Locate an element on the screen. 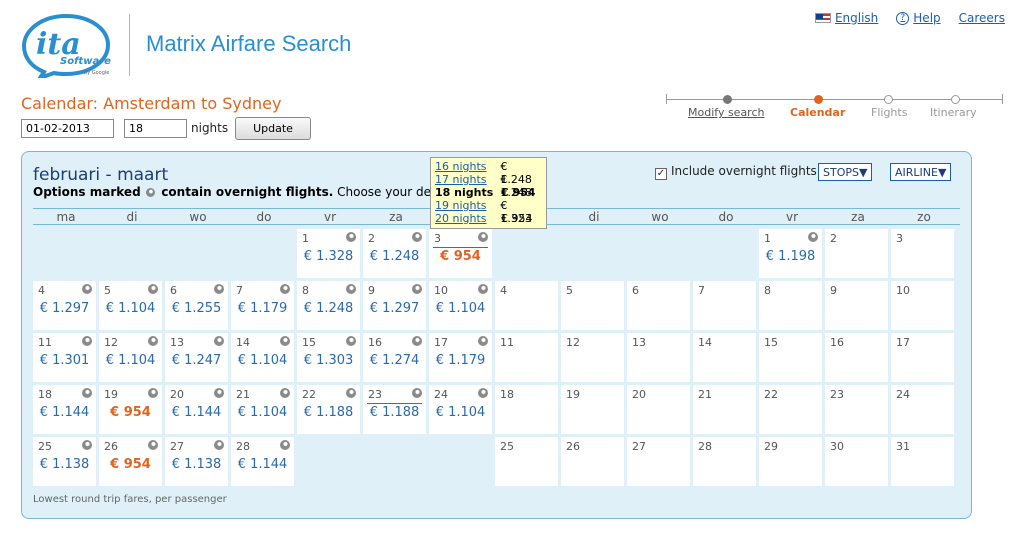 The image size is (1034, 538). day-number: 6 is located at coordinates (173, 290).